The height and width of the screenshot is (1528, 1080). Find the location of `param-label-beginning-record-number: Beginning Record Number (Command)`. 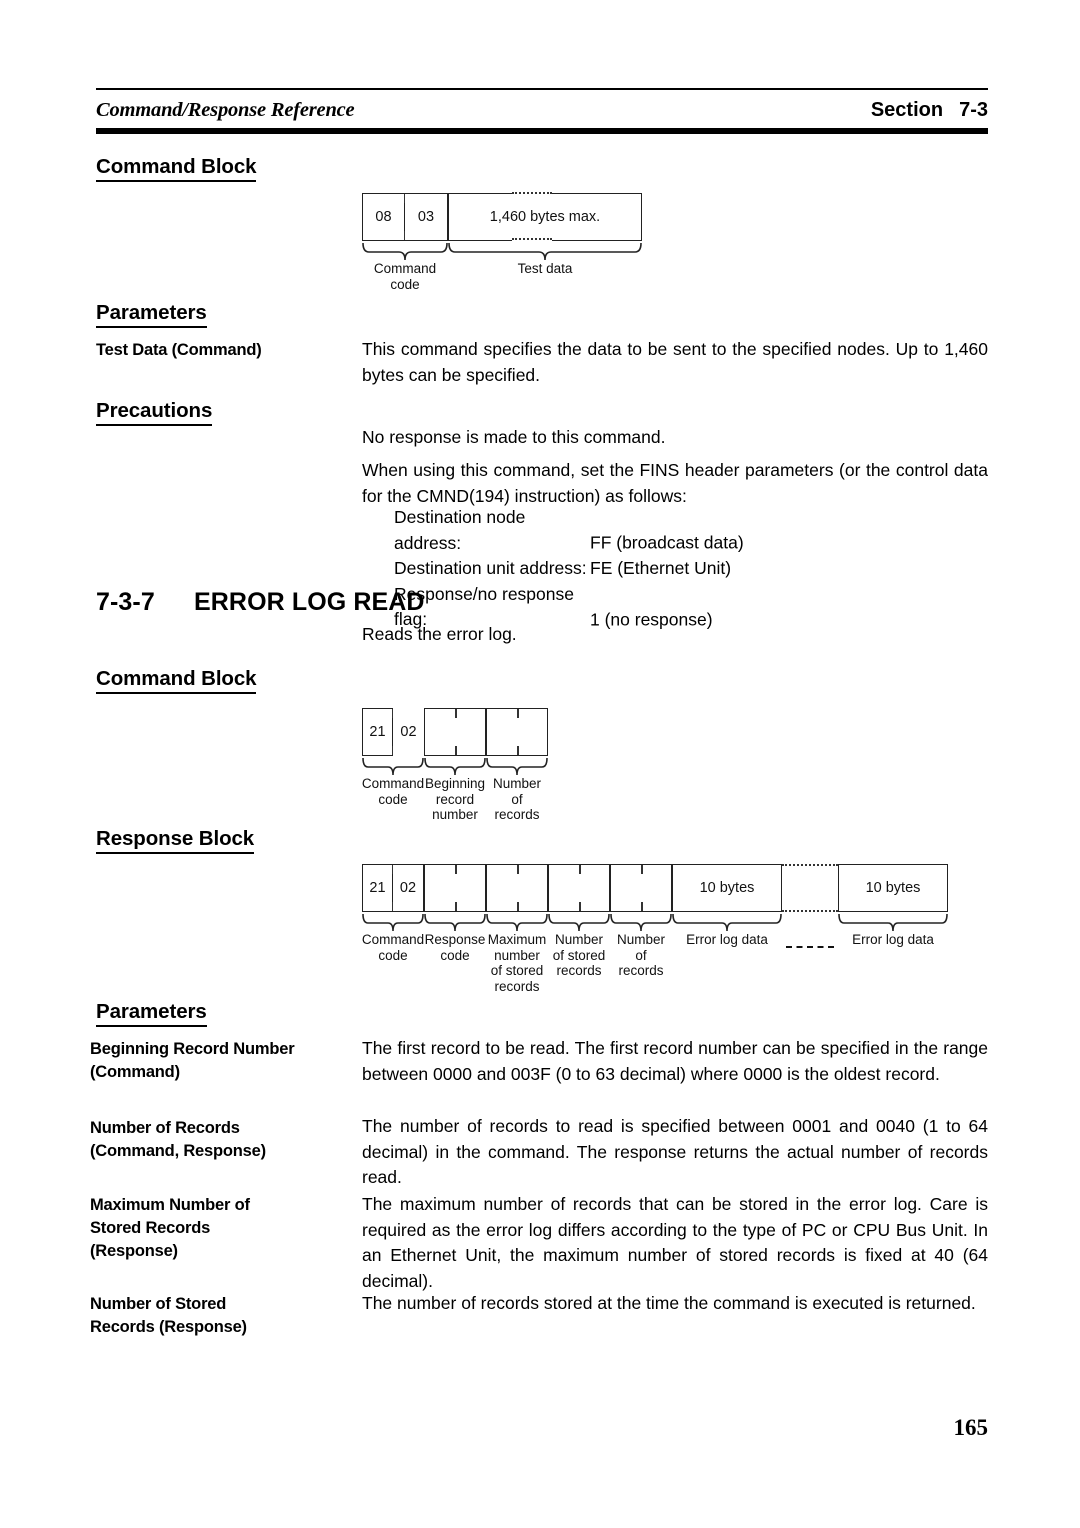

param-label-beginning-record-number: Beginning Record Number (Command) is located at coordinates (192, 1060).